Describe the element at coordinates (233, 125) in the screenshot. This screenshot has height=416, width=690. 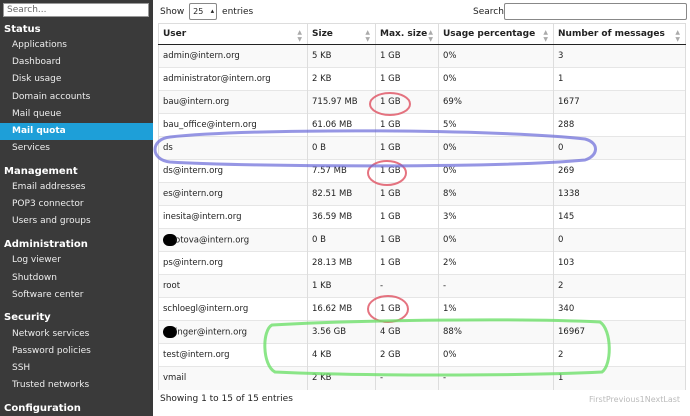
I see `table-cell: bau_office@intern.org` at that location.